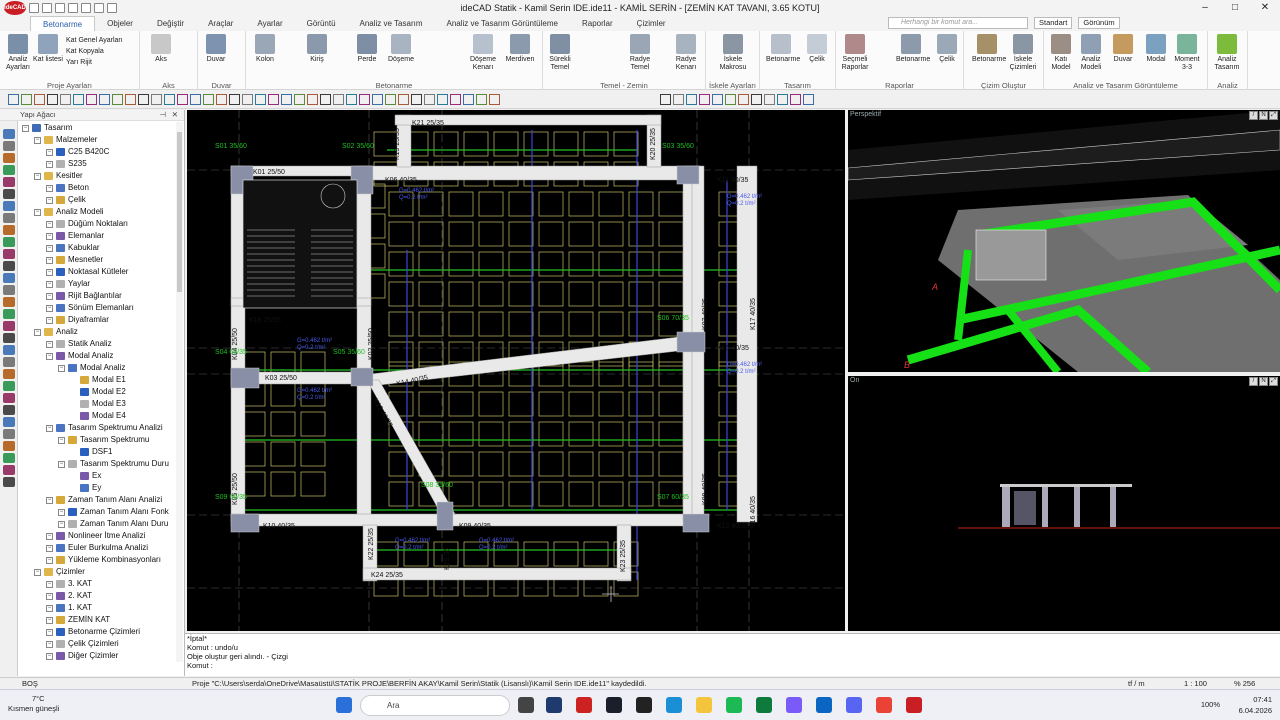 The height and width of the screenshot is (720, 1280). I want to click on close-icon: ✕, so click(1265, 8).